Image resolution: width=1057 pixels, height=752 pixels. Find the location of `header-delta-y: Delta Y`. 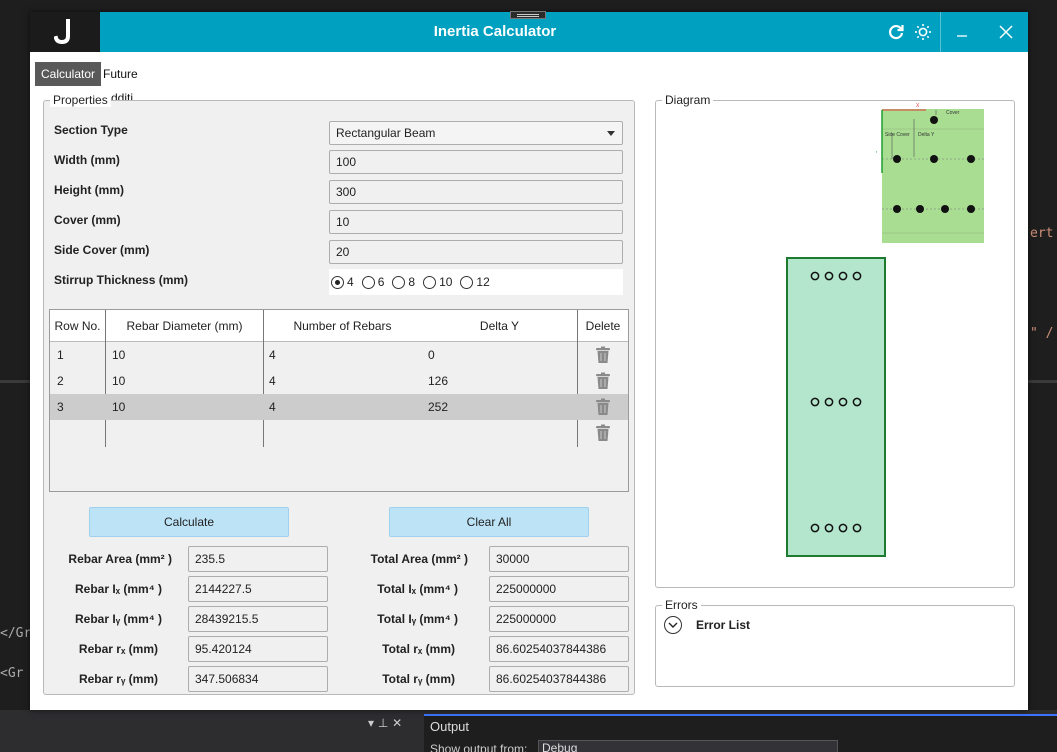

header-delta-y: Delta Y is located at coordinates (499, 326).